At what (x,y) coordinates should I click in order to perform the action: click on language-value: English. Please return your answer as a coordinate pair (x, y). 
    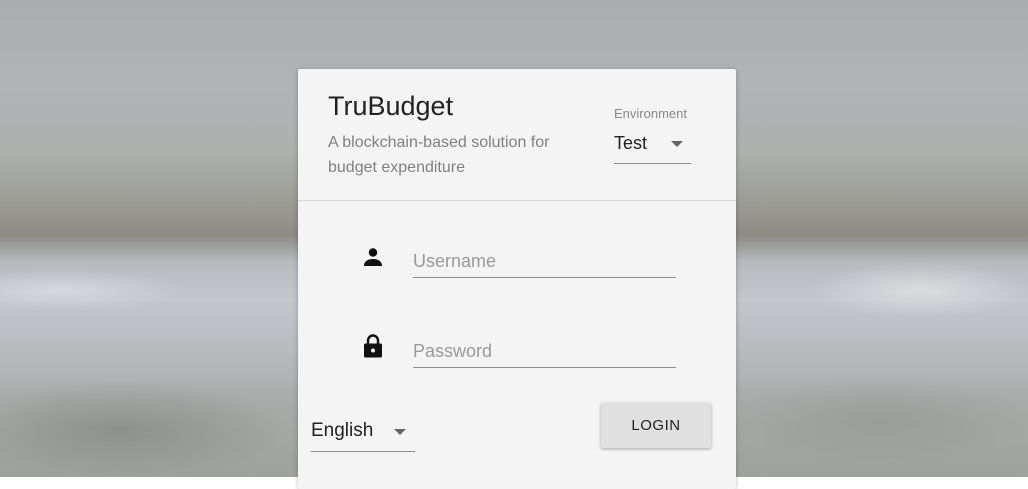
    Looking at the image, I should click on (342, 430).